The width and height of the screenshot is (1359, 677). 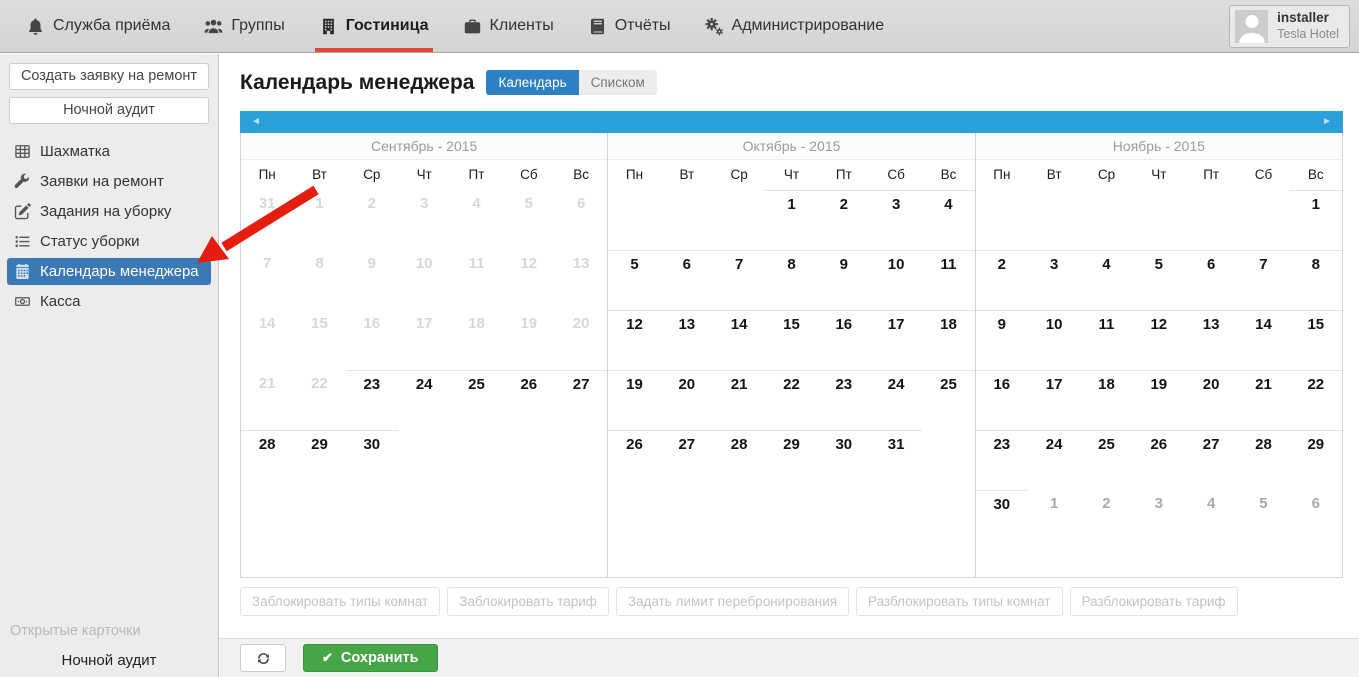 I want to click on night-audit-button: Ночной аудит, so click(x=109, y=110).